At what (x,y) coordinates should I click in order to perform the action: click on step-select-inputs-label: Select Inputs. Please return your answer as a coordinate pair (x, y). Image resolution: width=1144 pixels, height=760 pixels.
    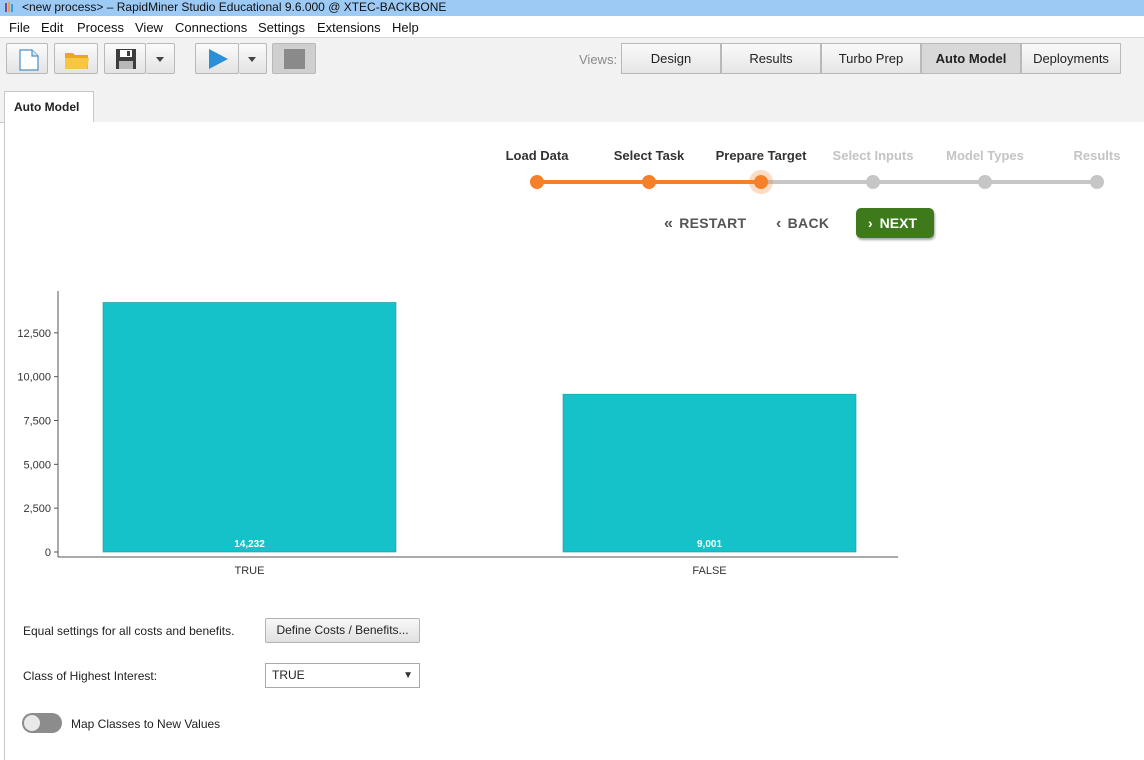
    Looking at the image, I should click on (873, 155).